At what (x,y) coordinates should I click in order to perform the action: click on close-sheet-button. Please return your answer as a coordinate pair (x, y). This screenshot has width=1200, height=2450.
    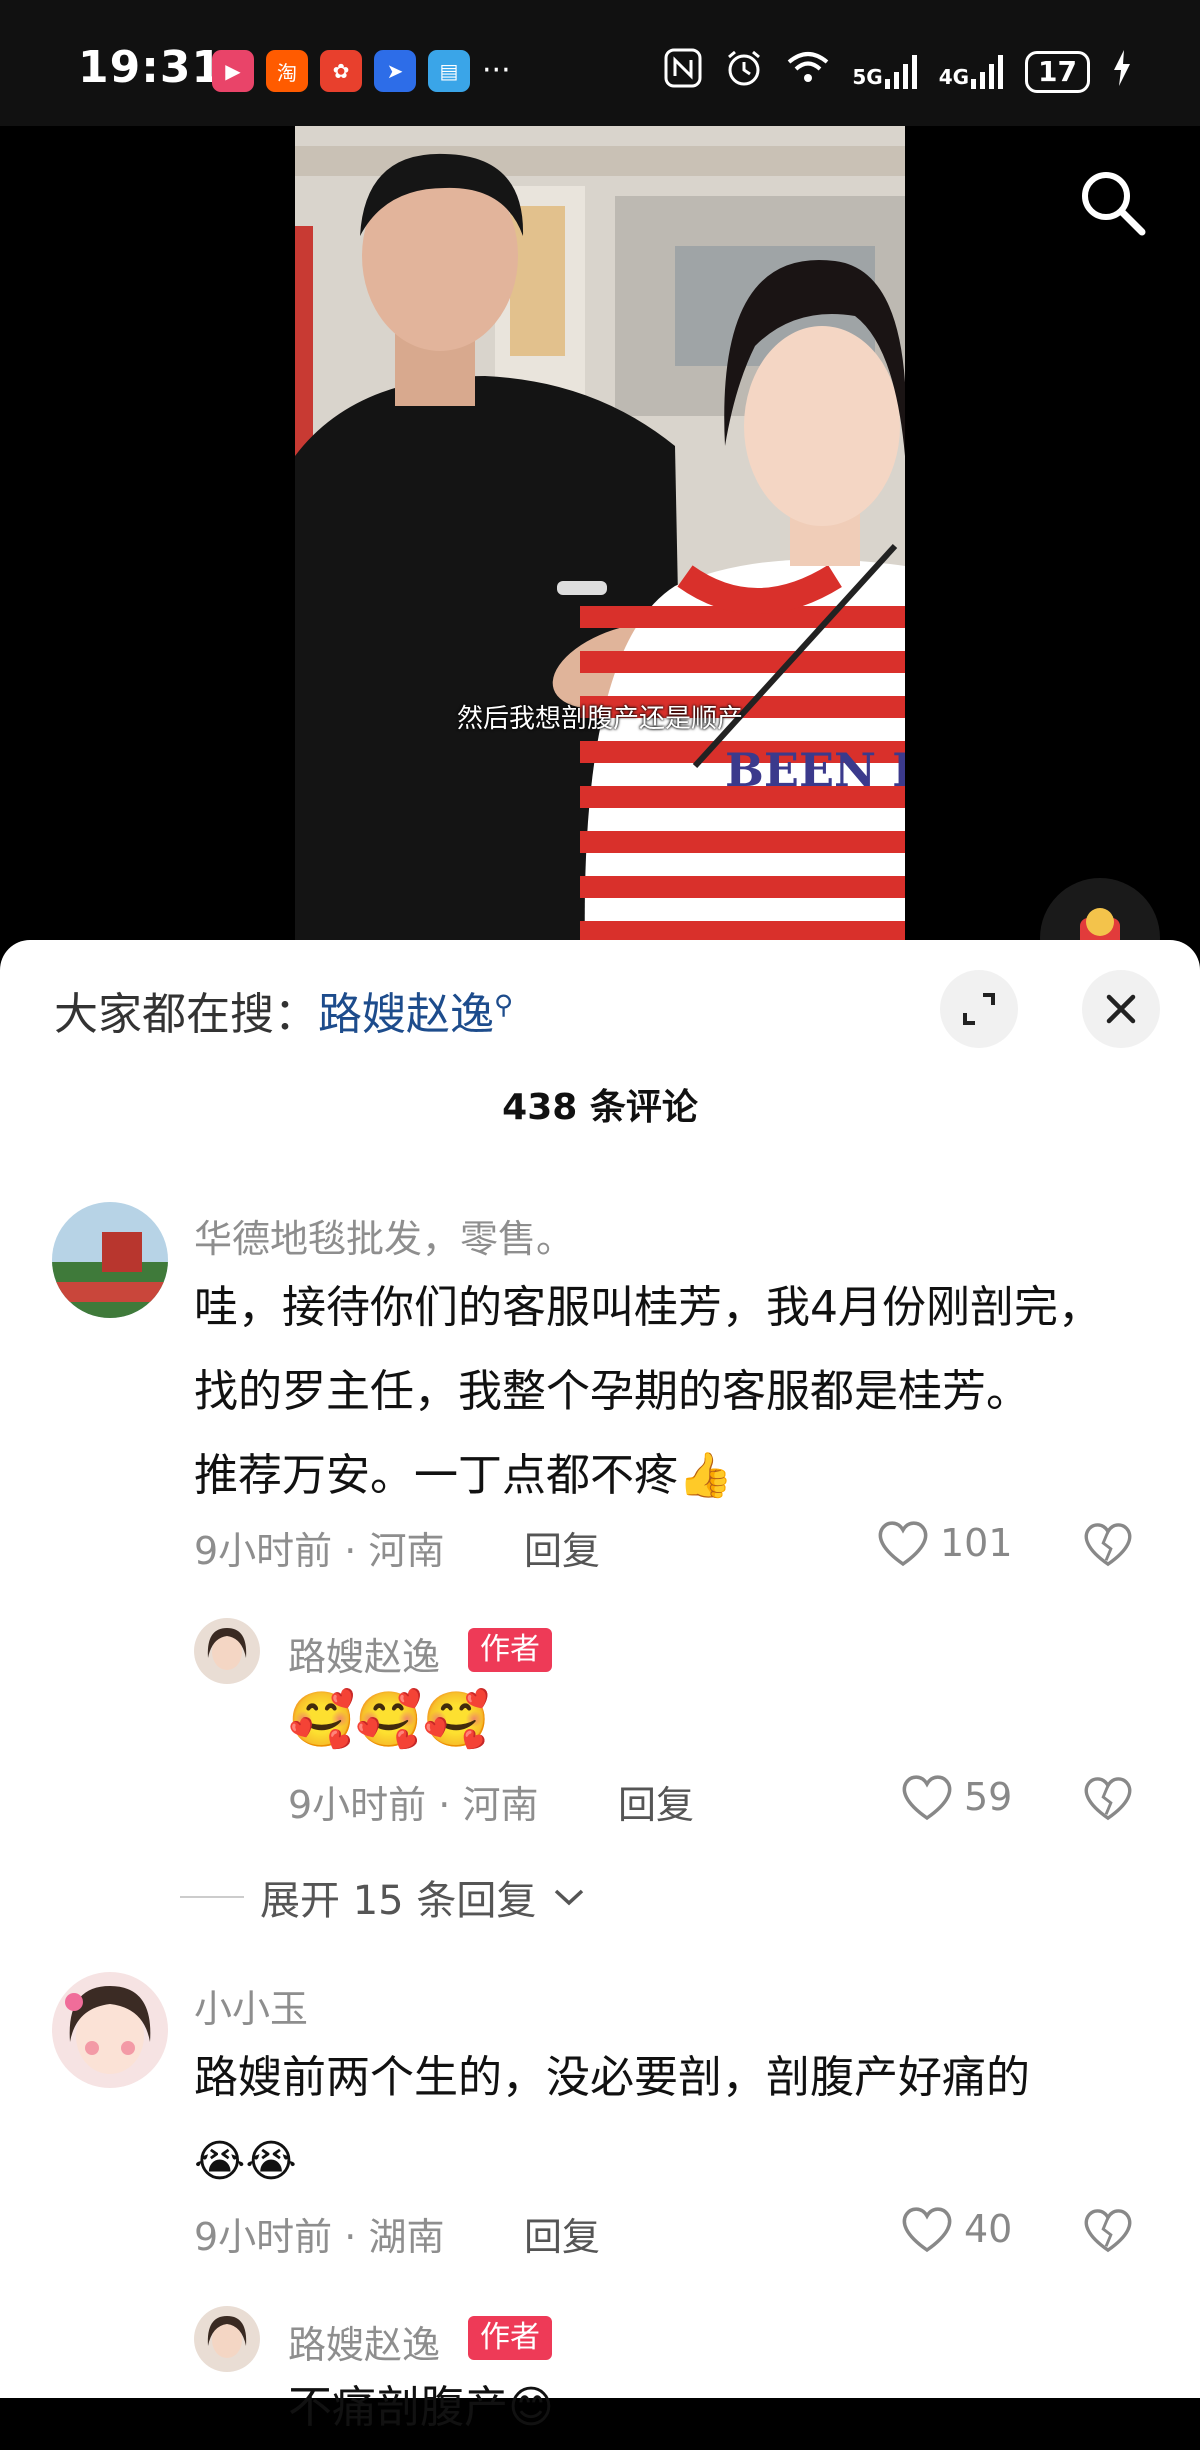
    Looking at the image, I should click on (1121, 1009).